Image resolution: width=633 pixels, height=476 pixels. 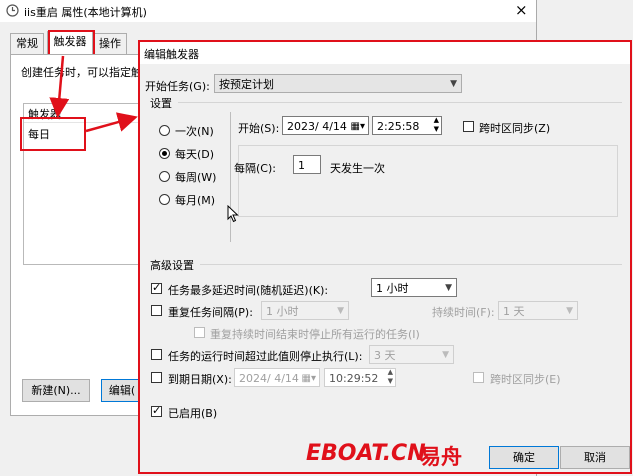 What do you see at coordinates (385, 53) in the screenshot?
I see `dialog-titlebar: 编辑触发器` at bounding box center [385, 53].